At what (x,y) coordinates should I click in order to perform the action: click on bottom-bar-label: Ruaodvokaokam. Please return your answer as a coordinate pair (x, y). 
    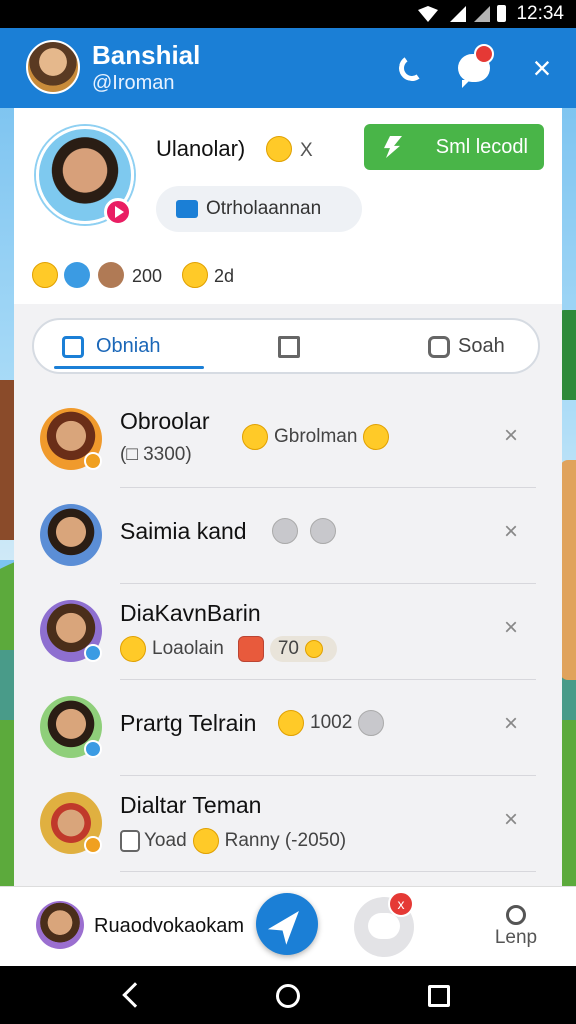
    Looking at the image, I should click on (169, 926).